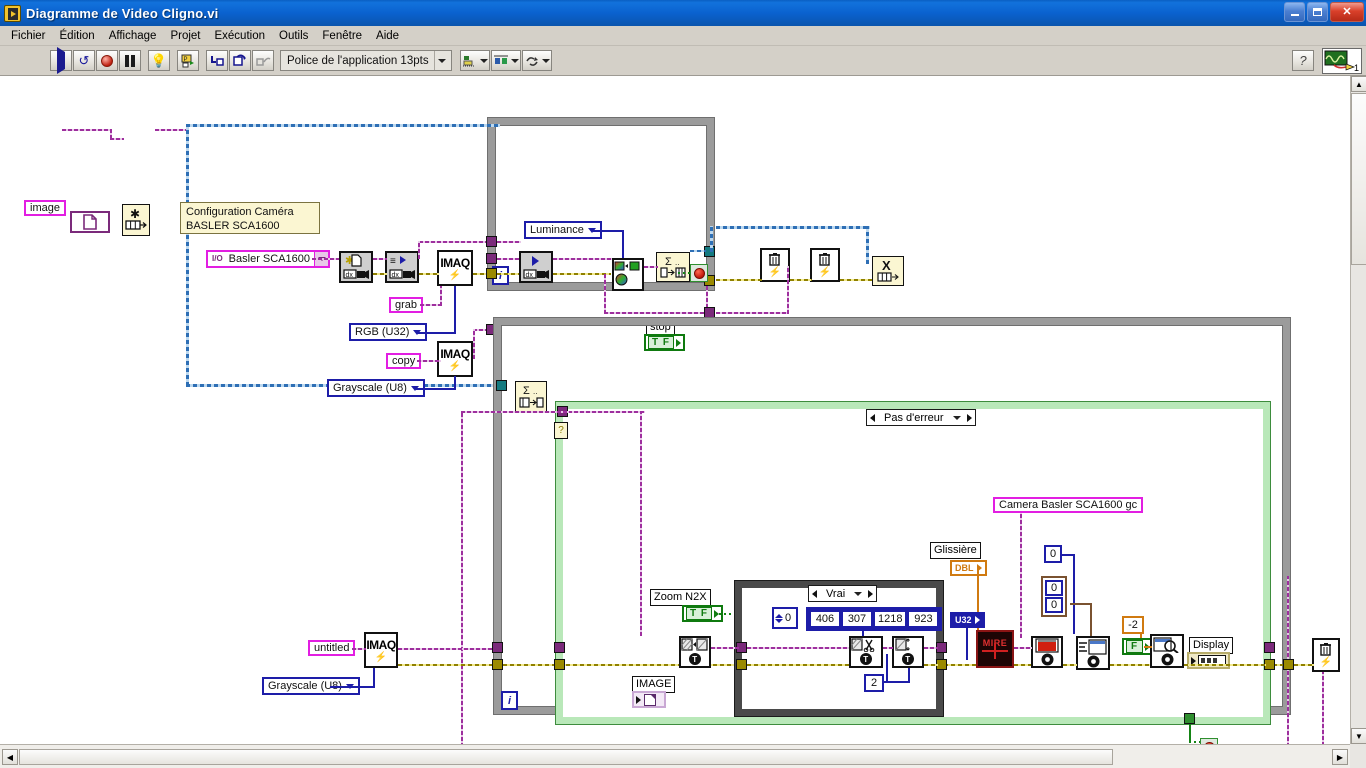  Describe the element at coordinates (775, 265) in the screenshot. I see `imaq-dispose-node-1: ⚡` at that location.